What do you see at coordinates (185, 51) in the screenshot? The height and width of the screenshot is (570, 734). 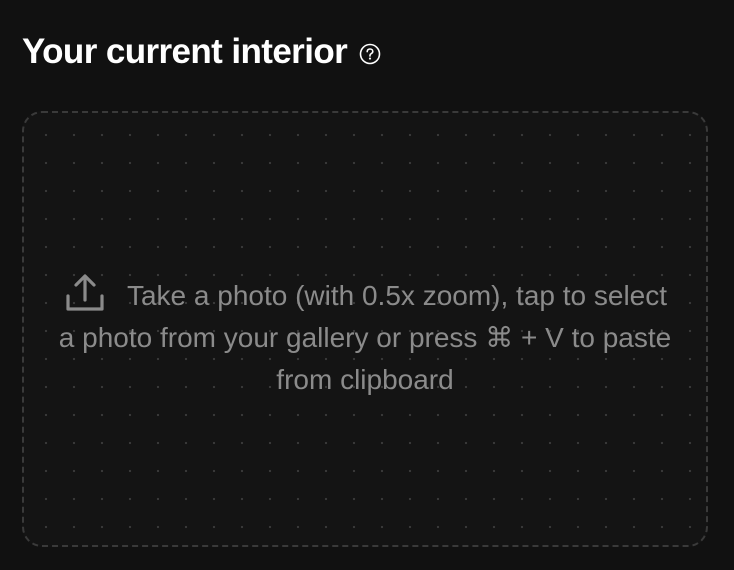 I see `section-title: Your current interior` at bounding box center [185, 51].